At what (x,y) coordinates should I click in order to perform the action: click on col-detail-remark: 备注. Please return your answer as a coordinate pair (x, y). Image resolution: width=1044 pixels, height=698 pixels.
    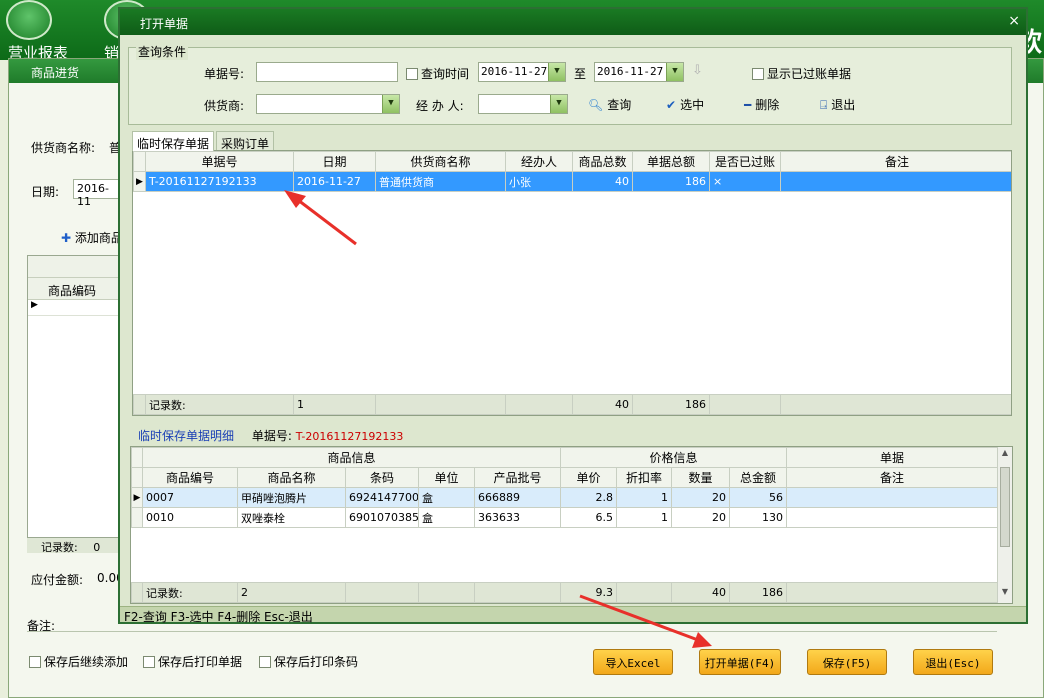
    Looking at the image, I should click on (892, 477).